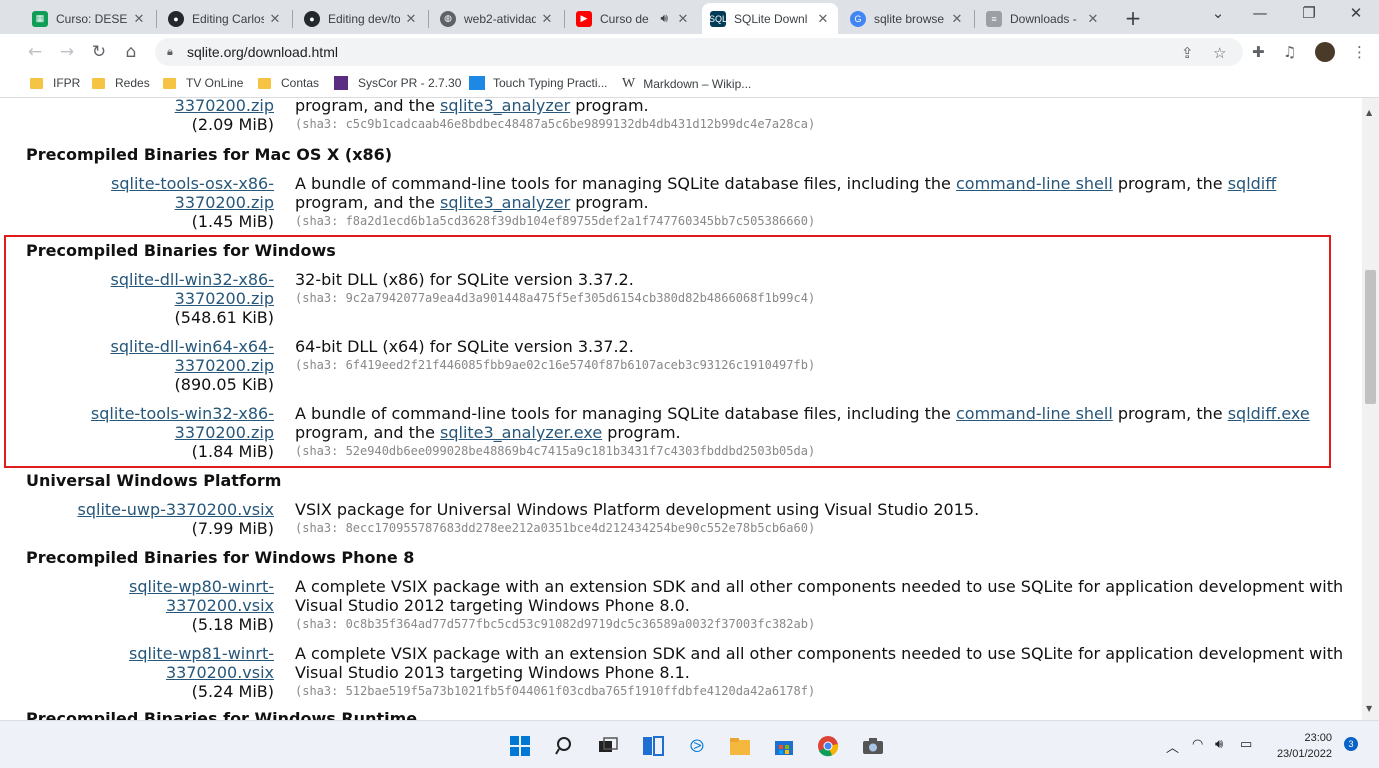 The image size is (1379, 768). Describe the element at coordinates (201, 663) in the screenshot. I see `file-link: sqlite-wp81-winrt- 3370200.vsix` at that location.